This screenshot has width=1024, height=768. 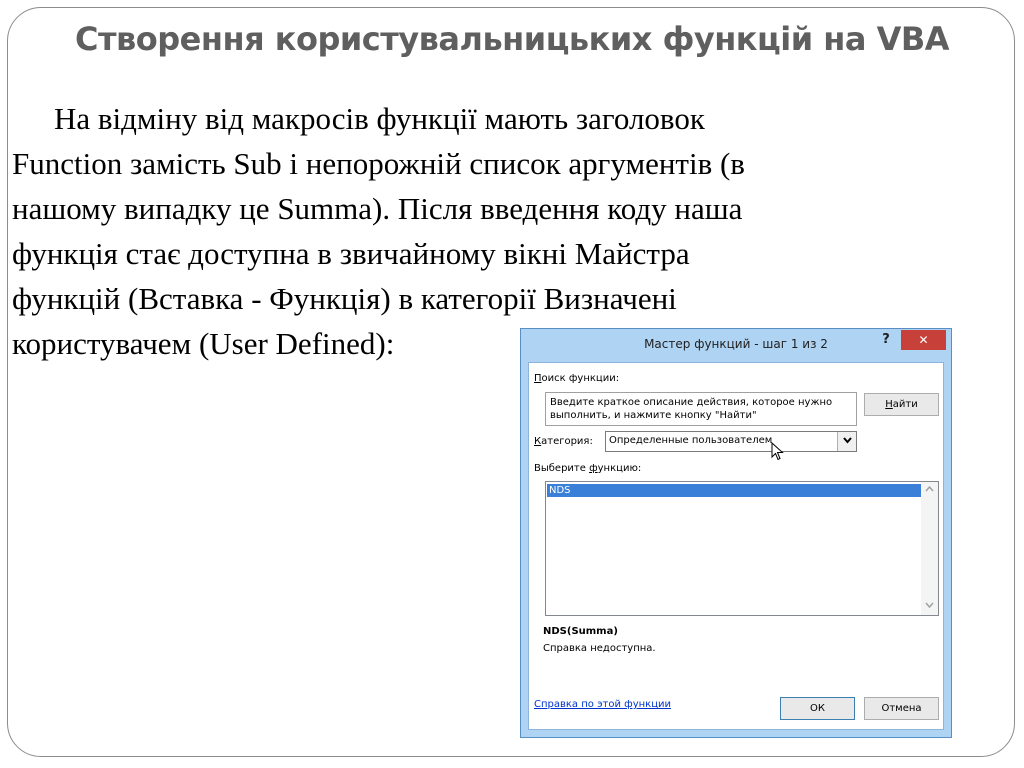 What do you see at coordinates (929, 548) in the screenshot?
I see `listbox-scrollbar` at bounding box center [929, 548].